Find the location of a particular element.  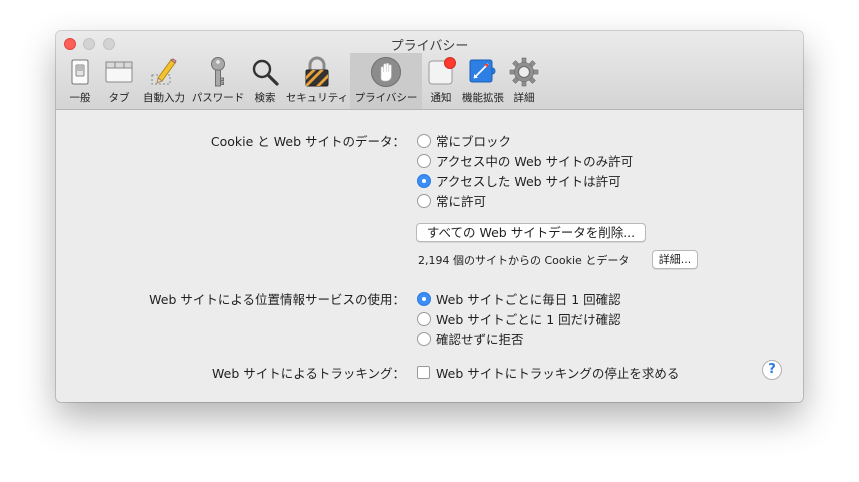

option-label: 常にブロック is located at coordinates (474, 141).